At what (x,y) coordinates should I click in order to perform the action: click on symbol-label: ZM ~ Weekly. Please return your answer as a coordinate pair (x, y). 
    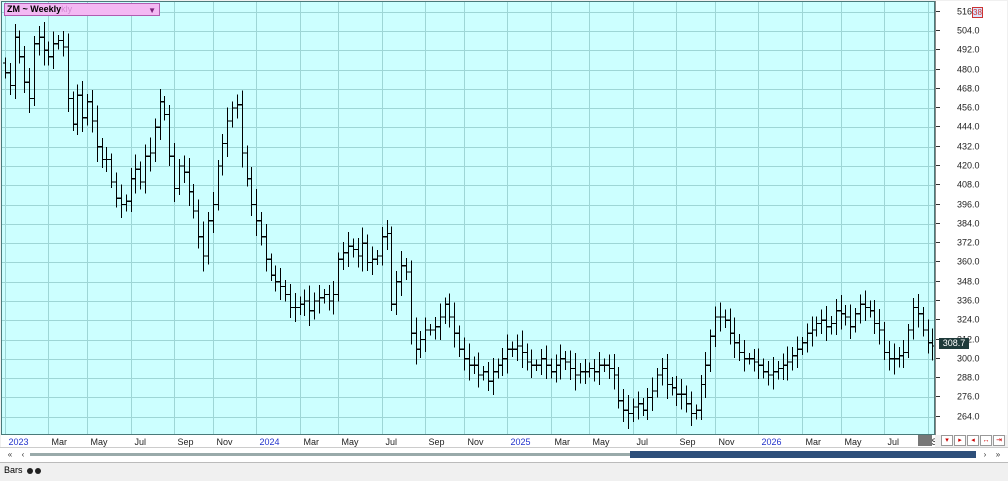
    Looking at the image, I should click on (34, 9).